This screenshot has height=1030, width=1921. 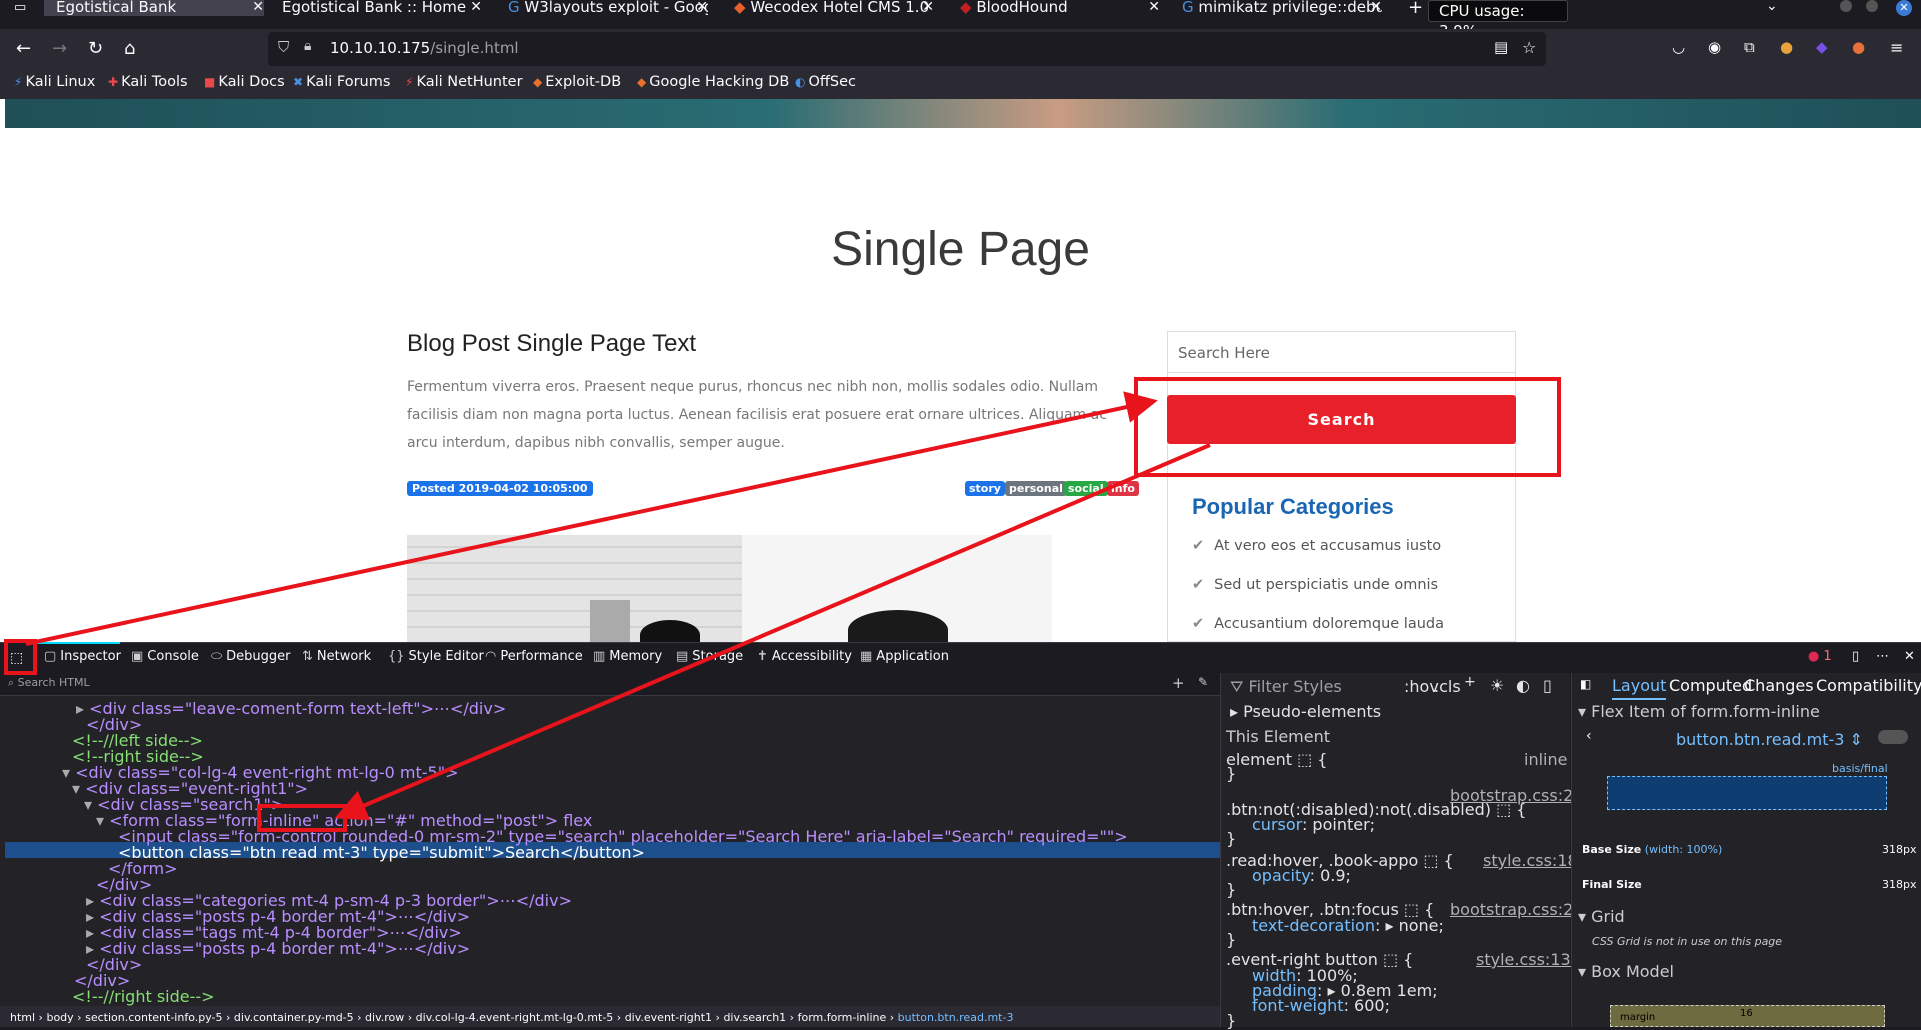 I want to click on arrow-picker-to-button, so click(x=591, y=518).